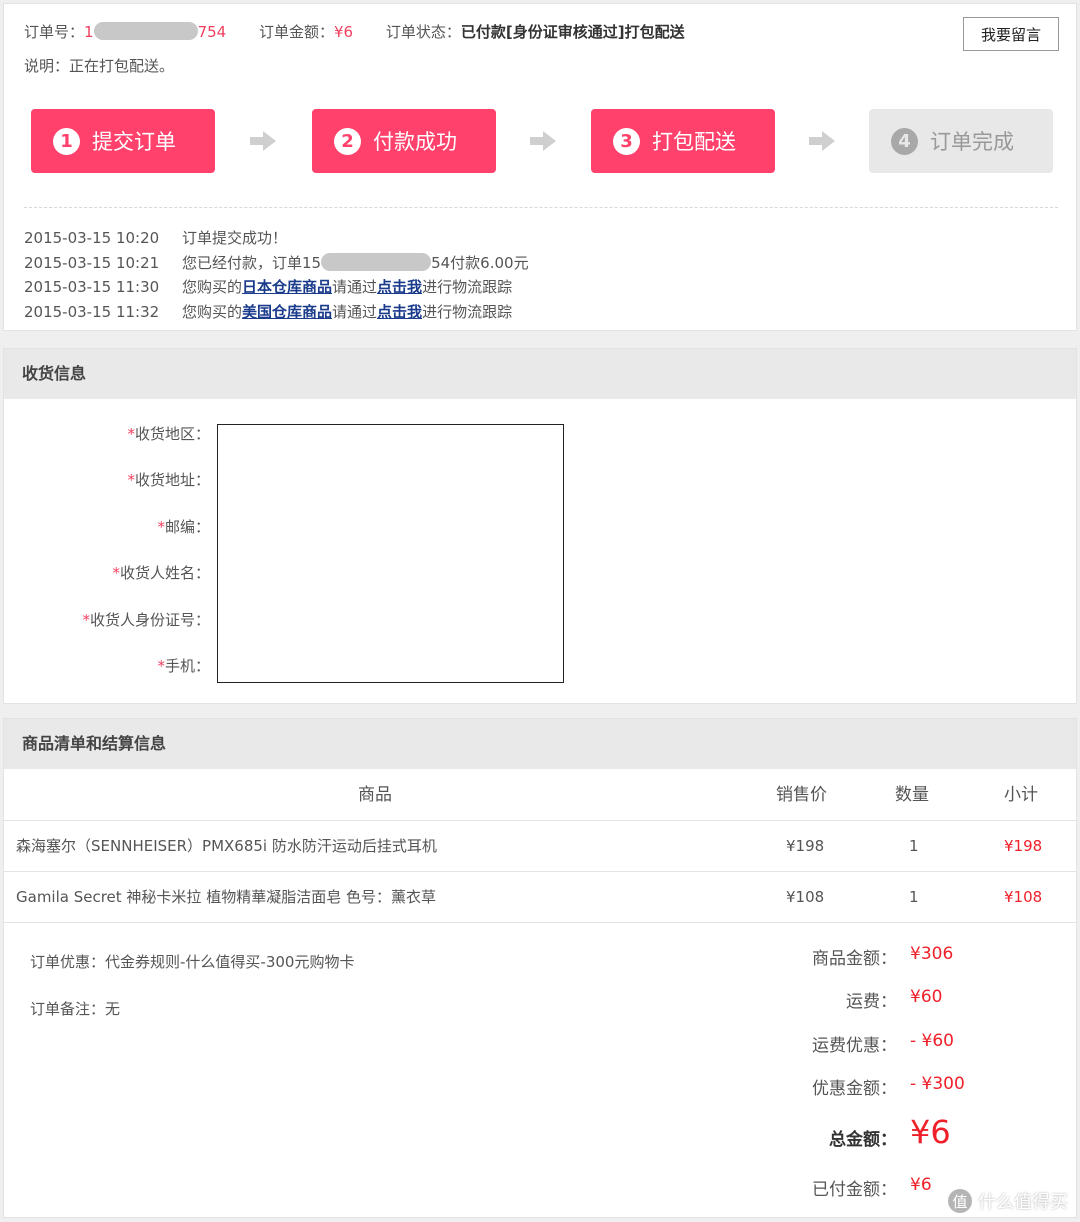 This screenshot has height=1222, width=1080. I want to click on warehouse-link-japan: 日本仓库商品, so click(287, 287).